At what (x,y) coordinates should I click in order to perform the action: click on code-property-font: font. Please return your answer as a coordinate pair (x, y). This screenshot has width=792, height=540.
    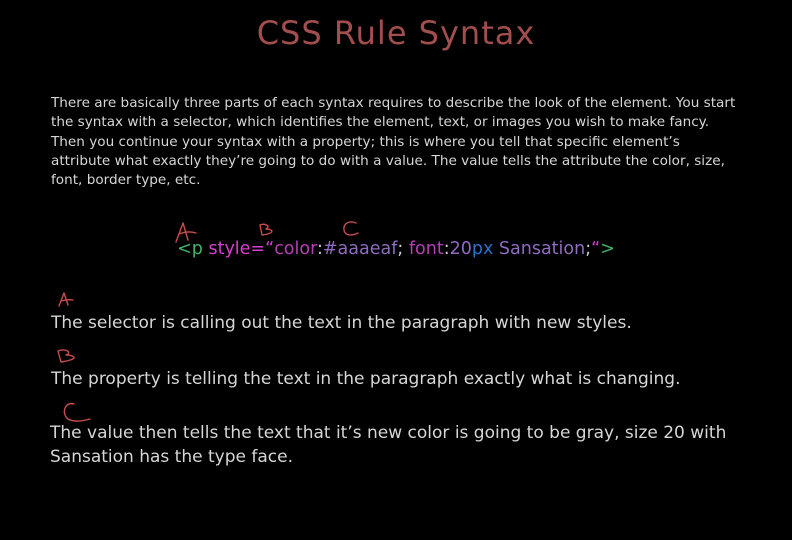
    Looking at the image, I should click on (426, 249).